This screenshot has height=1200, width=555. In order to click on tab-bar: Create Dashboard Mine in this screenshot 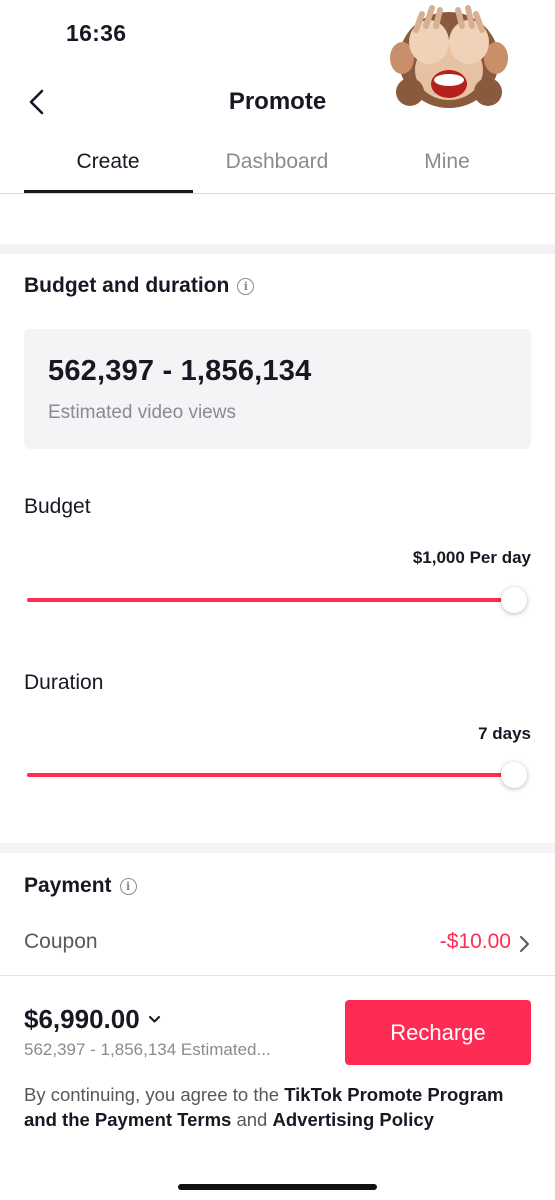, I will do `click(277, 165)`.